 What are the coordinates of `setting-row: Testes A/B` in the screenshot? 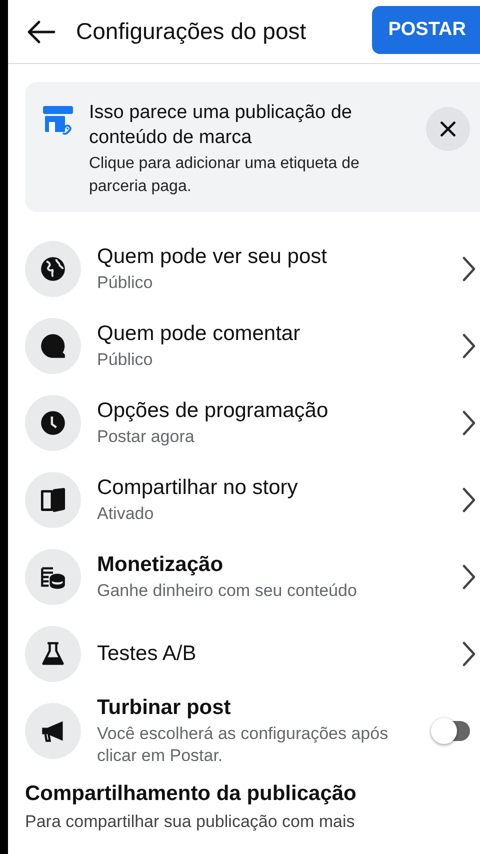 It's located at (252, 653).